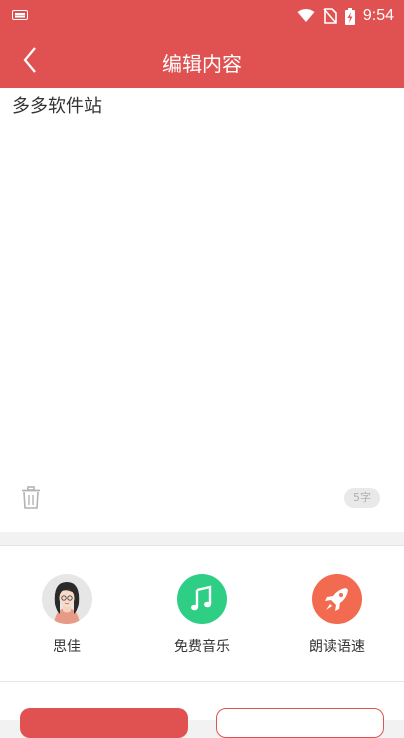 The height and width of the screenshot is (738, 404). I want to click on free-music-button: 免费音乐, so click(202, 615).